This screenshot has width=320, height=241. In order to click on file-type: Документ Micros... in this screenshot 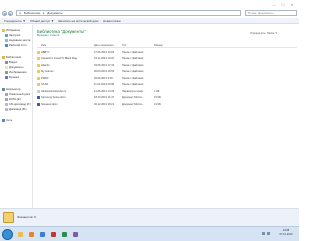, I will do `click(133, 97)`.